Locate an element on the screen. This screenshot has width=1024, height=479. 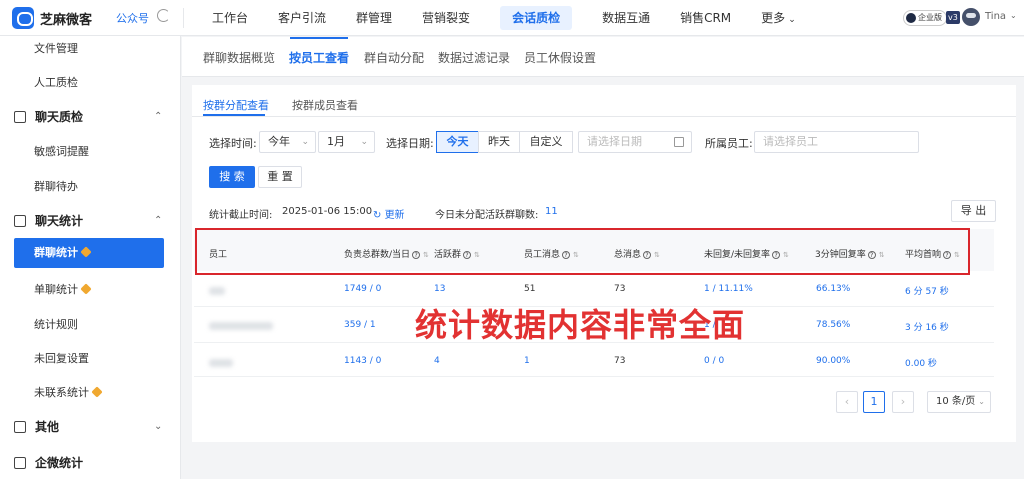
sub-tabs: 群聊数据概览 按员工查看 群自动分配 数据过滤记录 员工休假设置 is located at coordinates (603, 57).